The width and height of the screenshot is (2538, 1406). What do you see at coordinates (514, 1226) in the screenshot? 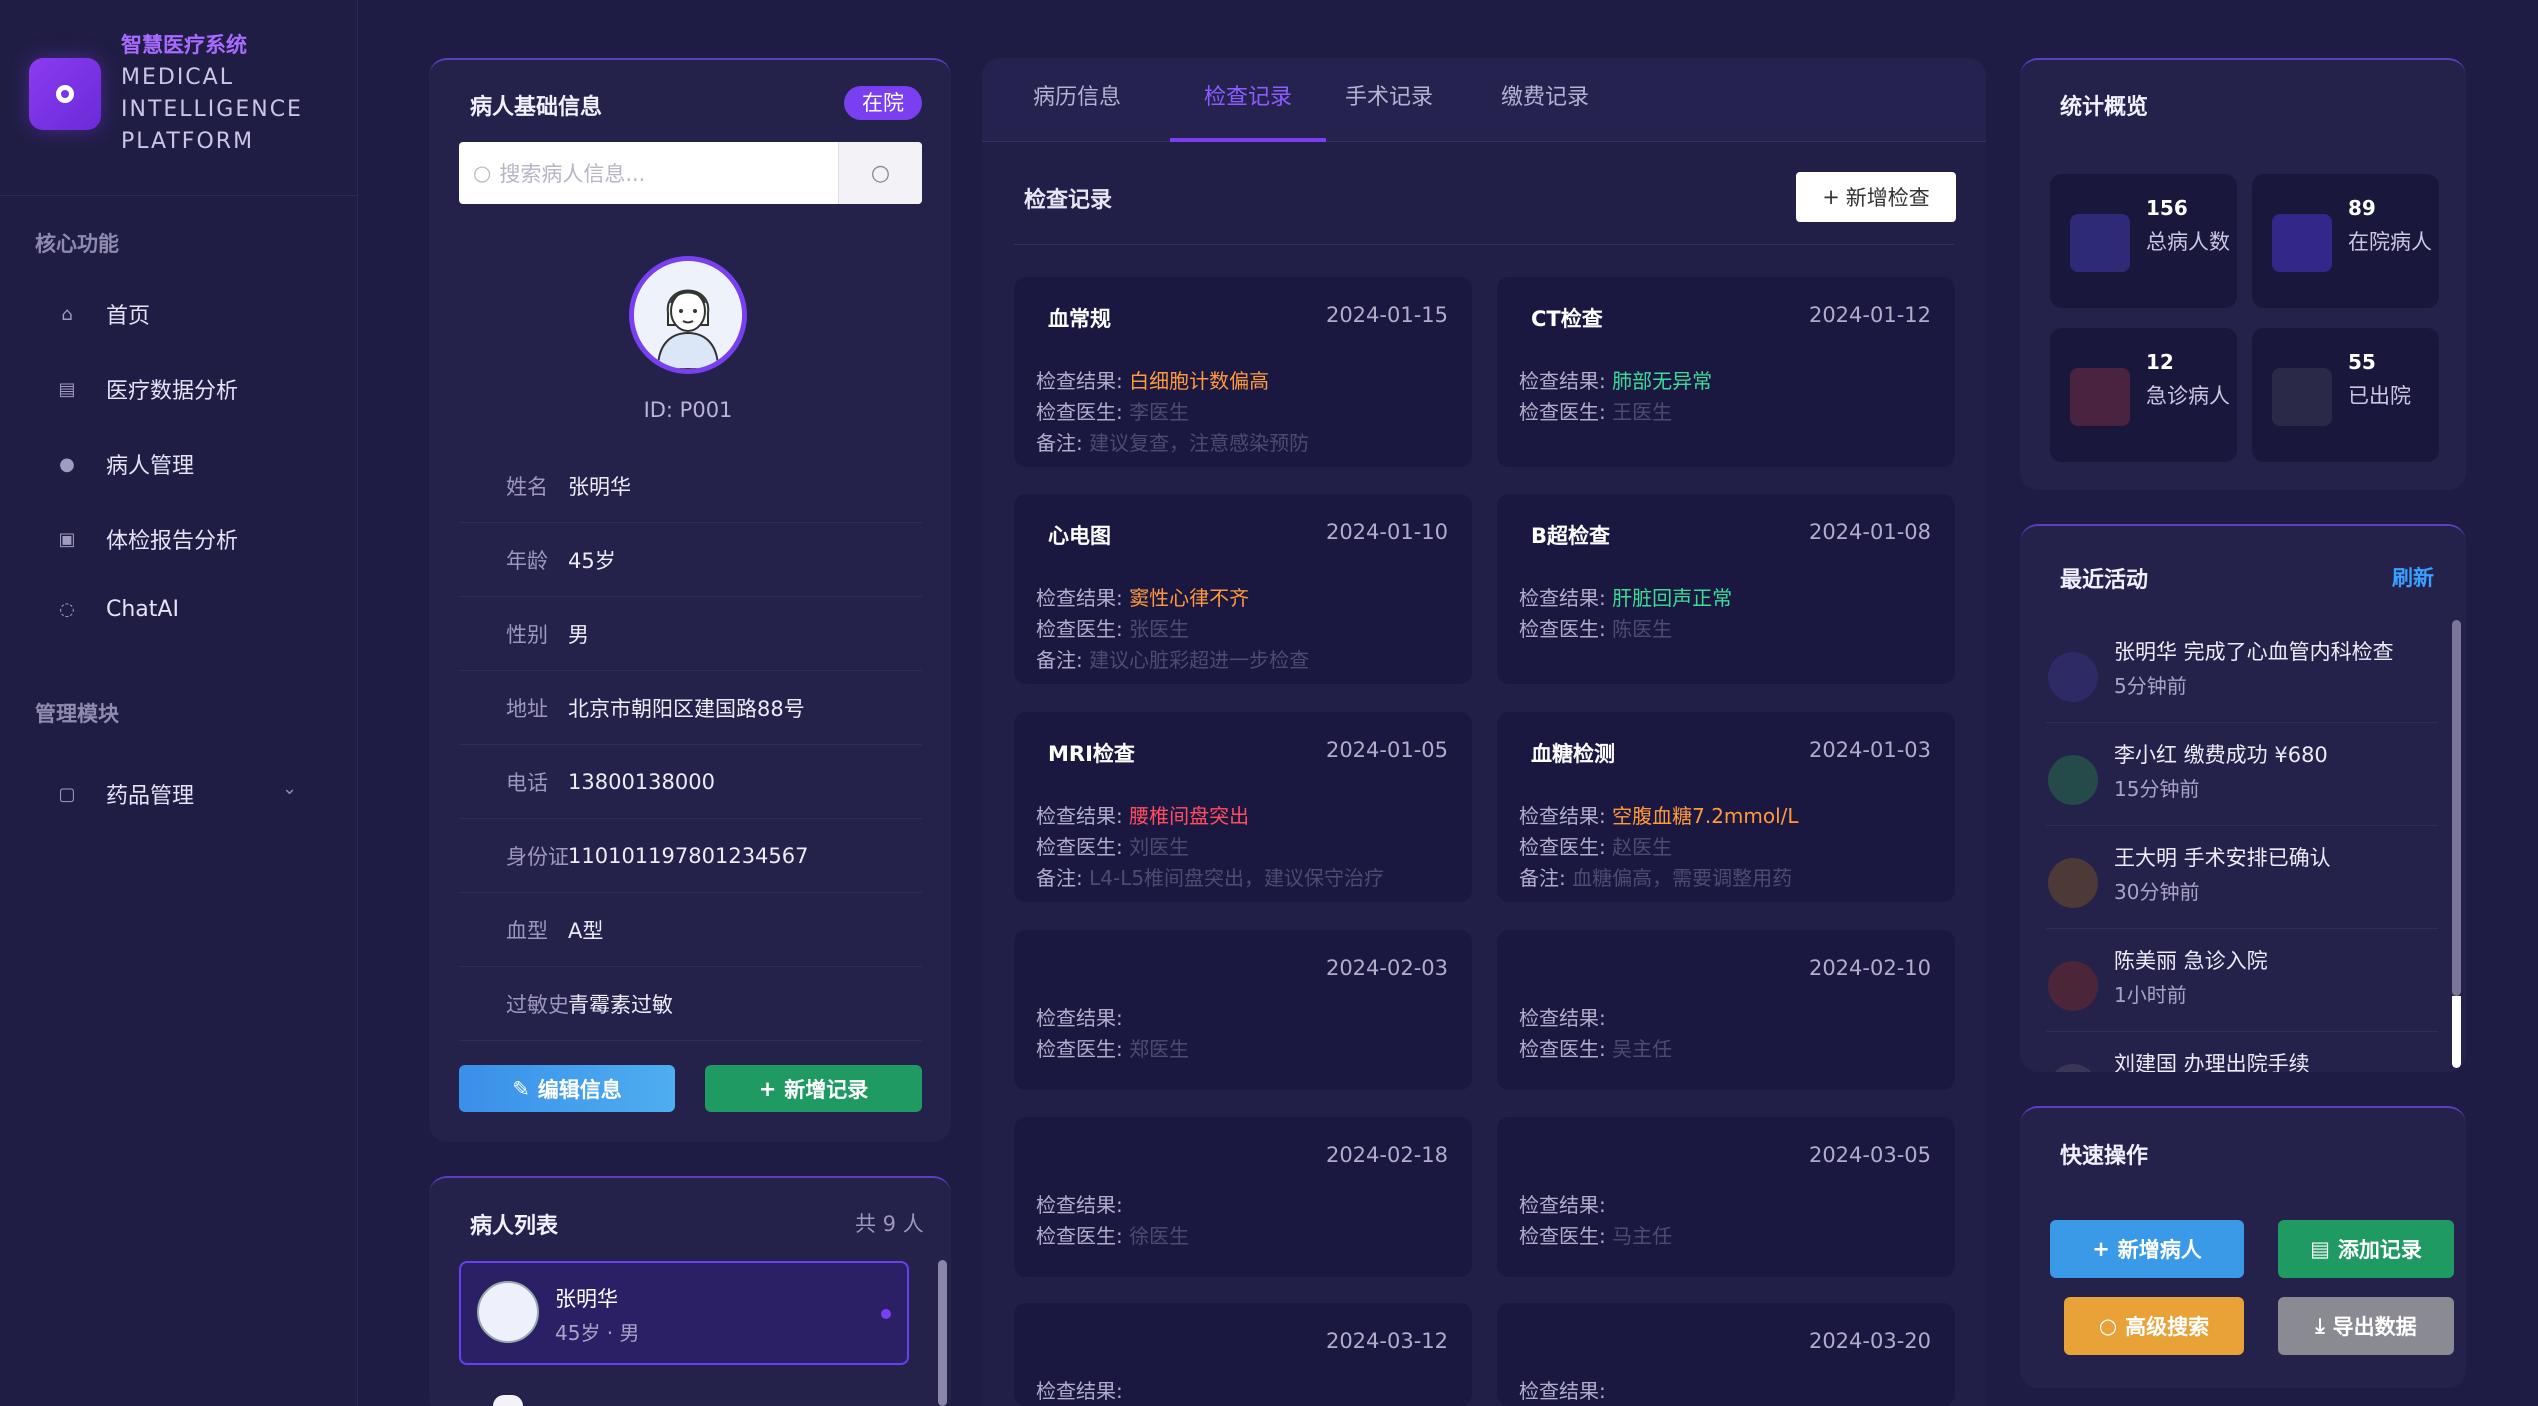
I see `patient-list-title: 病人列表` at bounding box center [514, 1226].